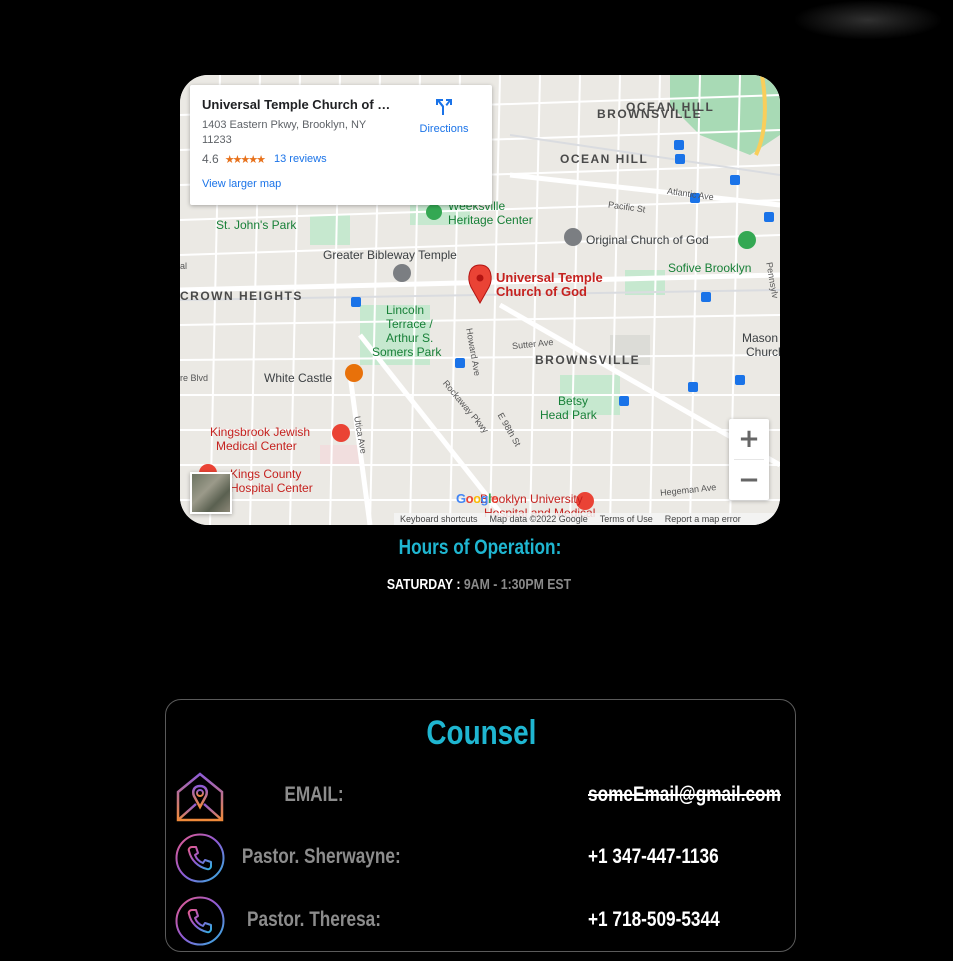  What do you see at coordinates (517, 584) in the screenshot?
I see `hours-time: 9AM - 1:30PM EST` at bounding box center [517, 584].